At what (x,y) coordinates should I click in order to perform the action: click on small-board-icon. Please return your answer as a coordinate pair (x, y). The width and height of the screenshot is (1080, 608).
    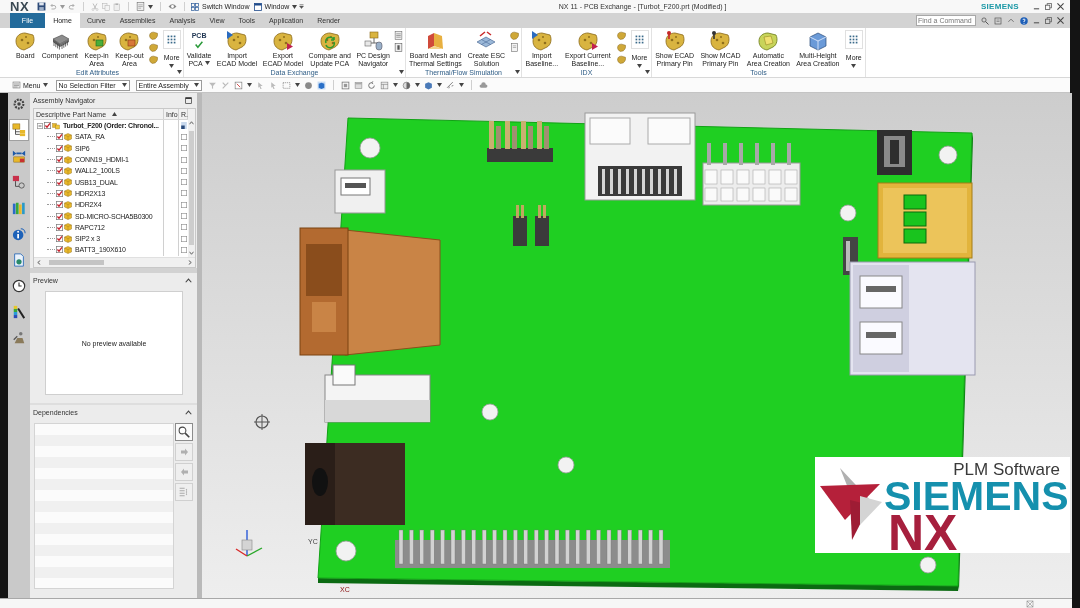
    Looking at the image, I should click on (515, 35).